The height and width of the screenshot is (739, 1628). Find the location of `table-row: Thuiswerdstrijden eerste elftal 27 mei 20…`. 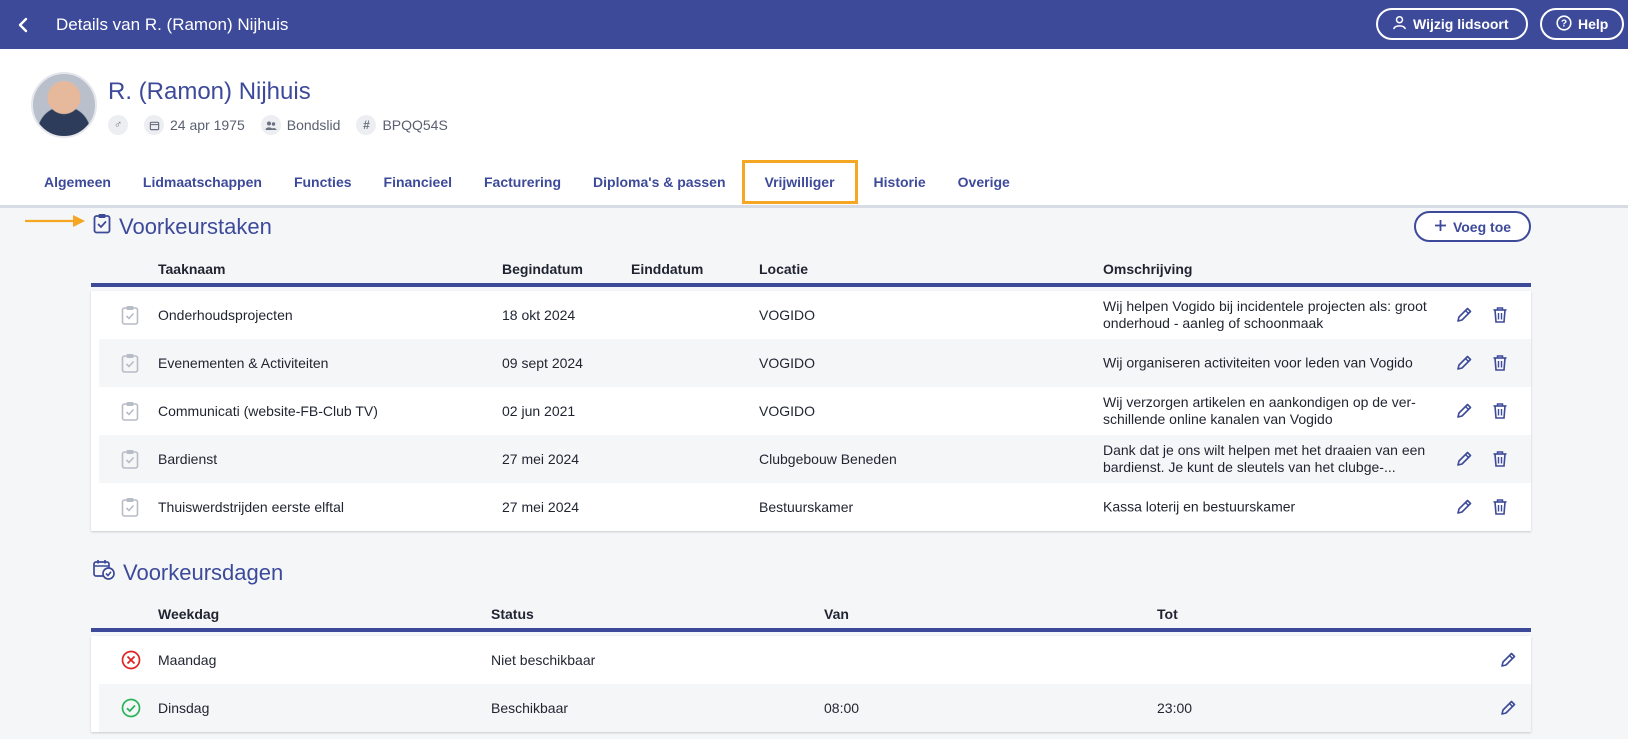

table-row: Thuiswerdstrijden eerste elftal 27 mei 20… is located at coordinates (811, 507).